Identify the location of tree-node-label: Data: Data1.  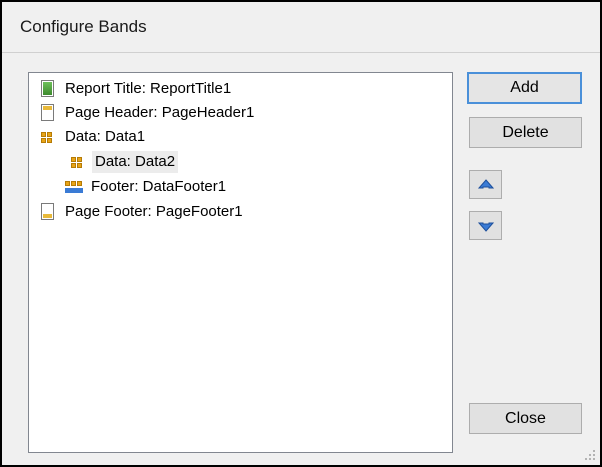
(105, 136).